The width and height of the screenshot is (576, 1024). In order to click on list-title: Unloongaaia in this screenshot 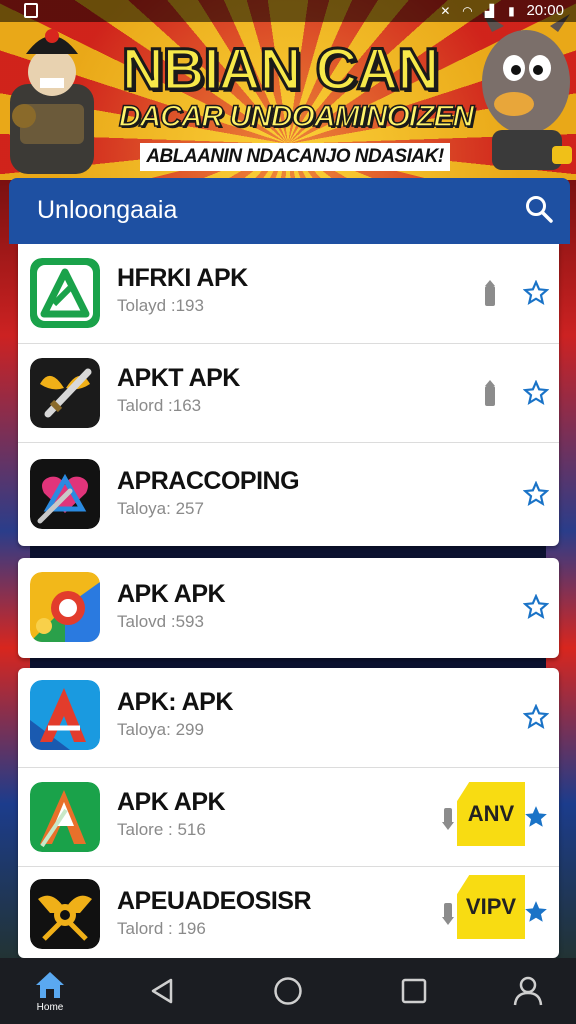, I will do `click(107, 210)`.